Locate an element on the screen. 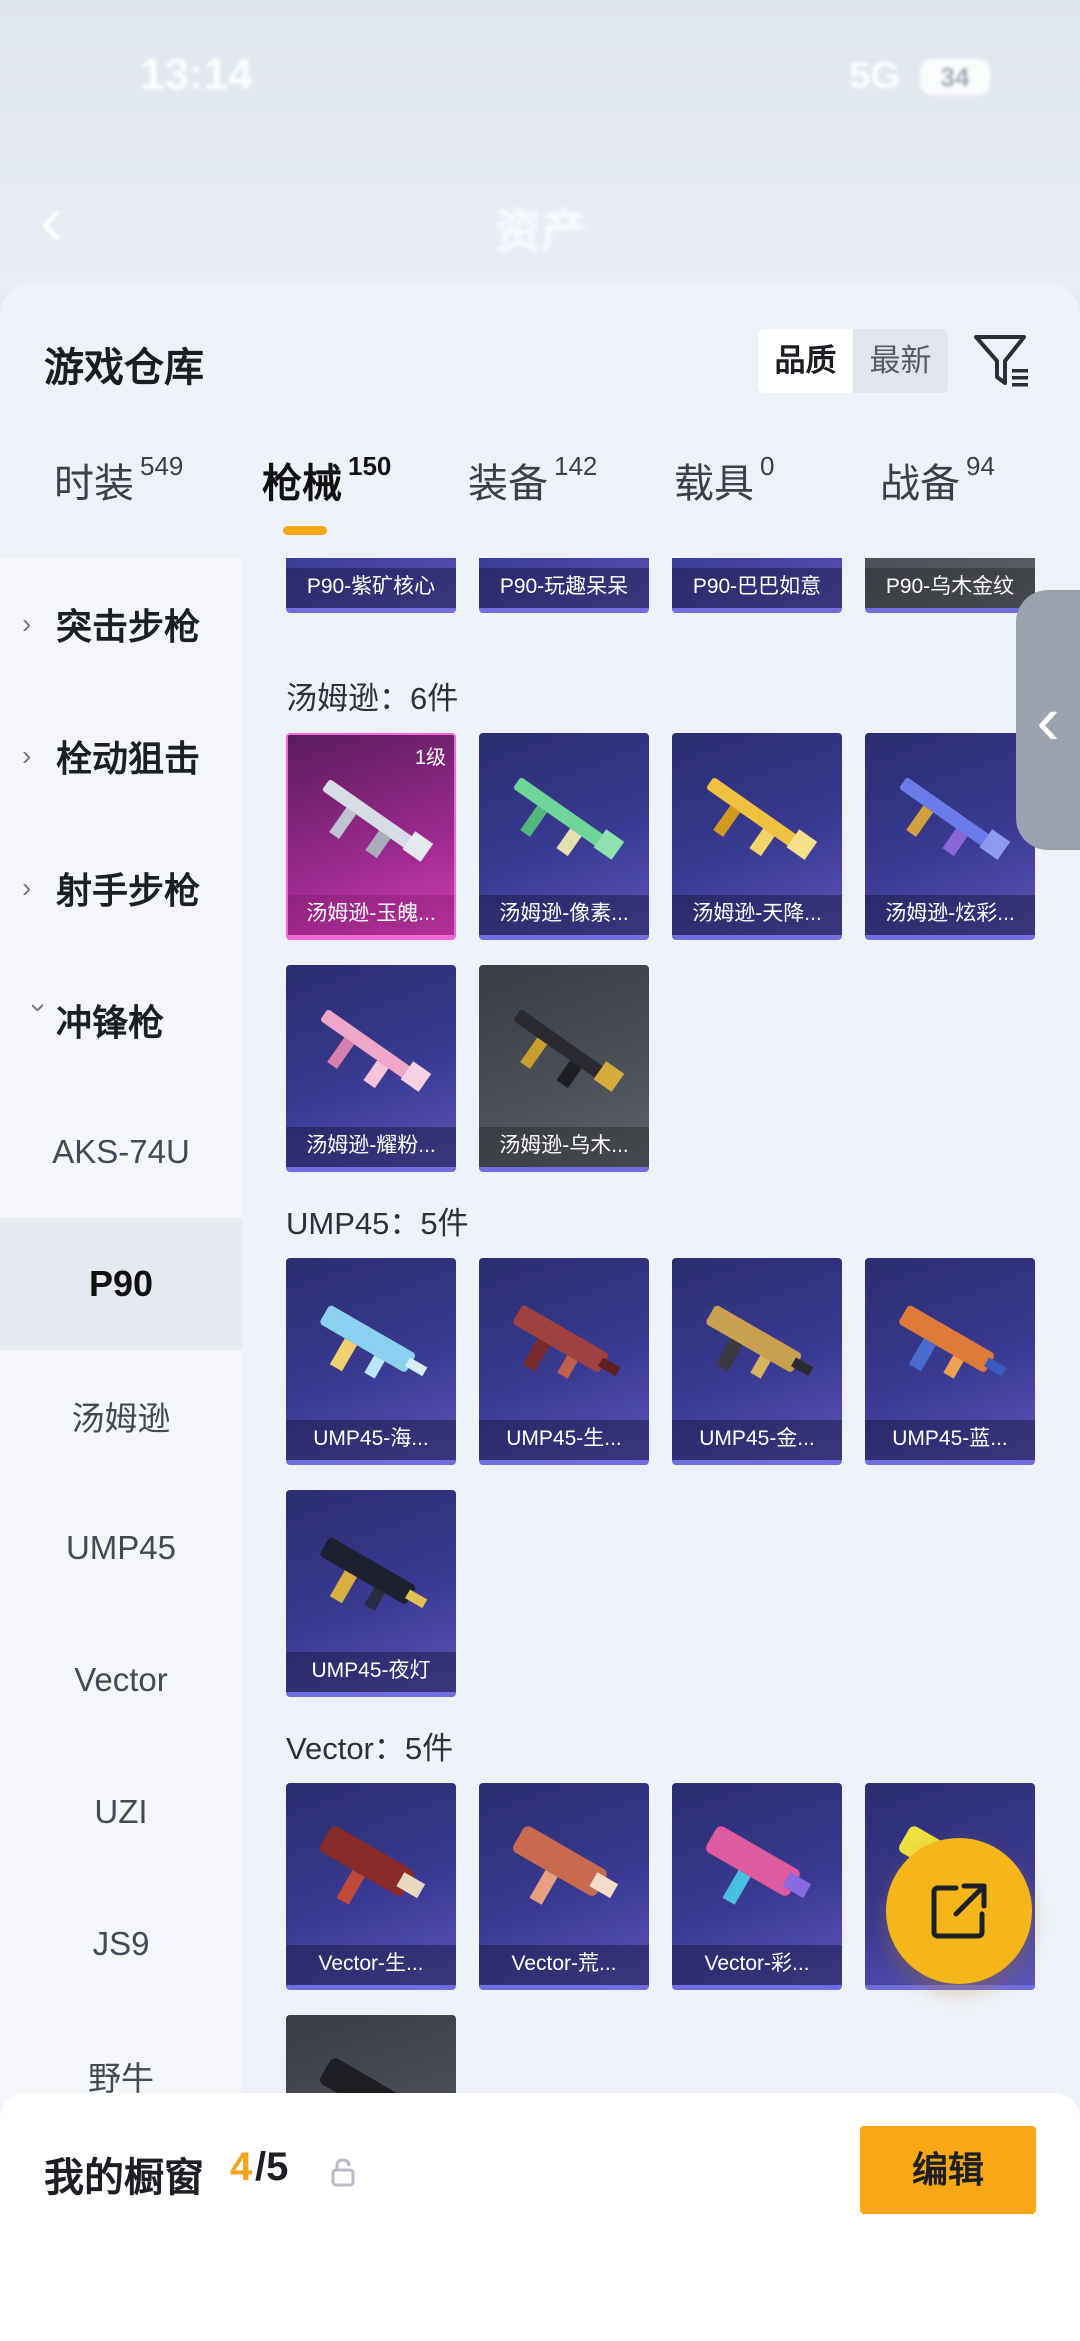 This screenshot has width=1080, height=2341. showcase-count-current: 4 is located at coordinates (241, 2167).